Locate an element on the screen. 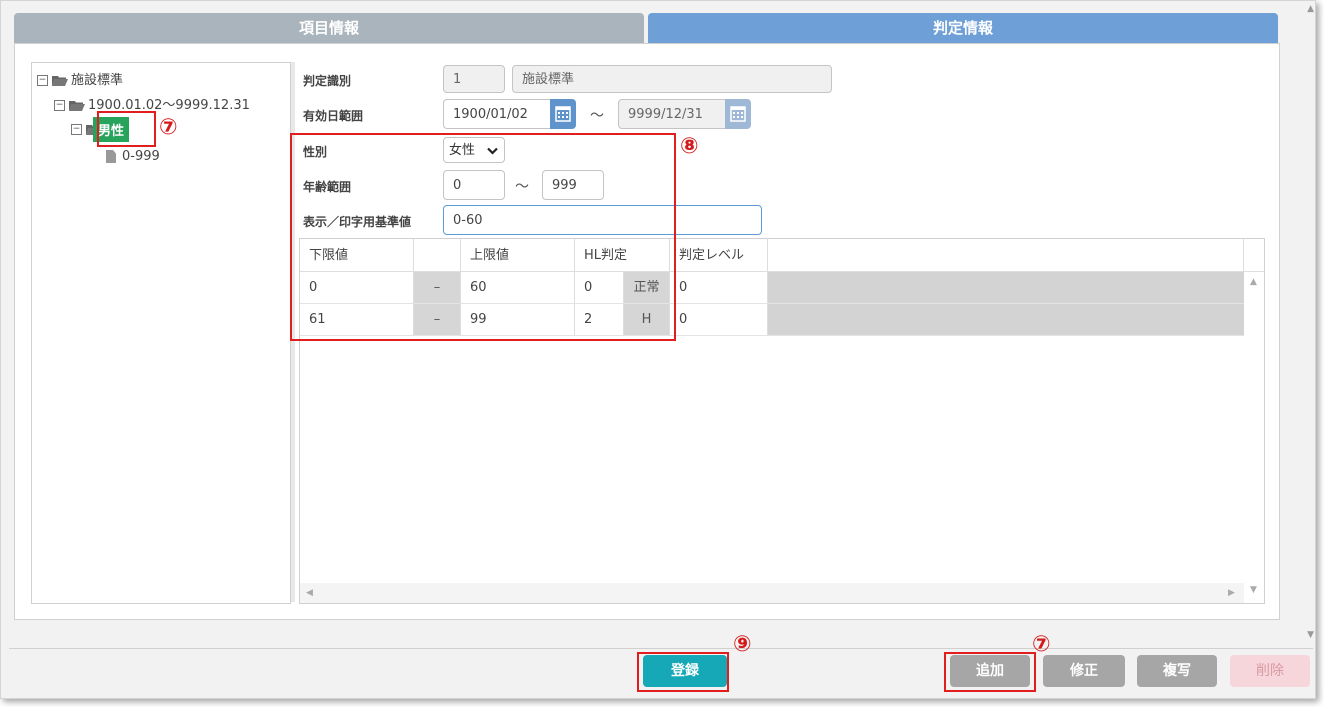  scroll-right-icon: ▶ is located at coordinates (1231, 593).